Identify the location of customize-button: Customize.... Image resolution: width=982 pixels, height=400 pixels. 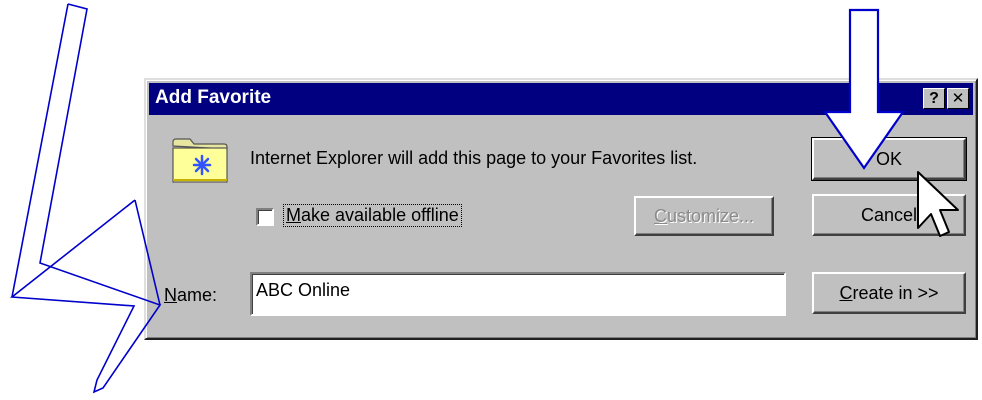
(704, 216).